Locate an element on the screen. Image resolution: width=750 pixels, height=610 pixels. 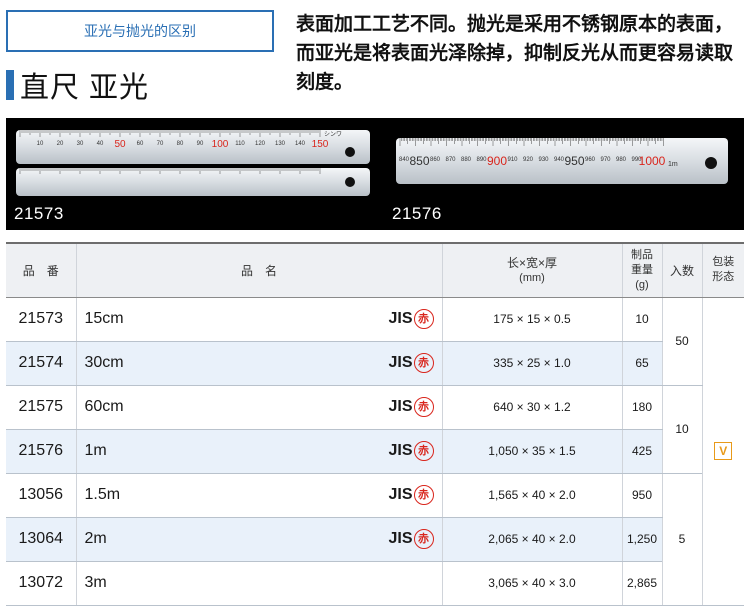
row-dims: 2,065 × 40 × 2.0 is located at coordinates (531, 539).